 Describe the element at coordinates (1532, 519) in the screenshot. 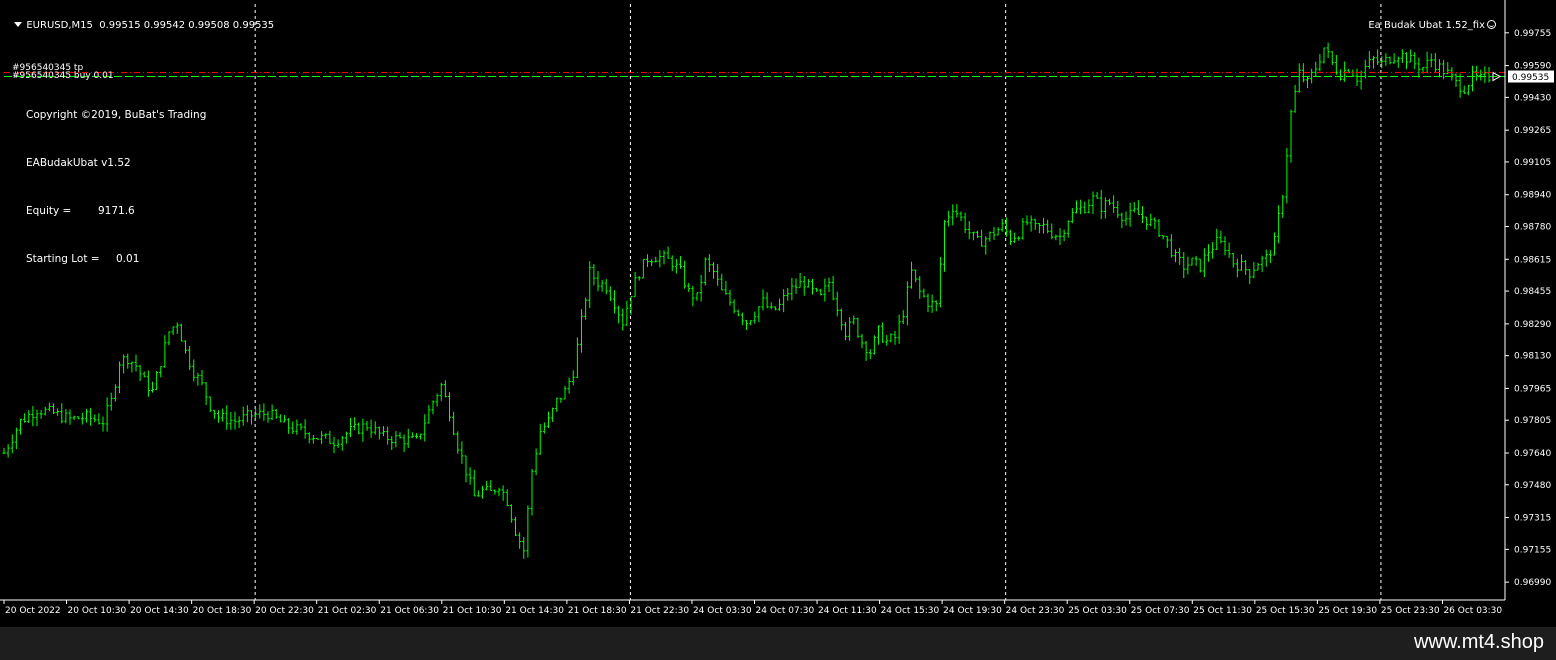

I see `y-tick-label: 0.97315` at that location.